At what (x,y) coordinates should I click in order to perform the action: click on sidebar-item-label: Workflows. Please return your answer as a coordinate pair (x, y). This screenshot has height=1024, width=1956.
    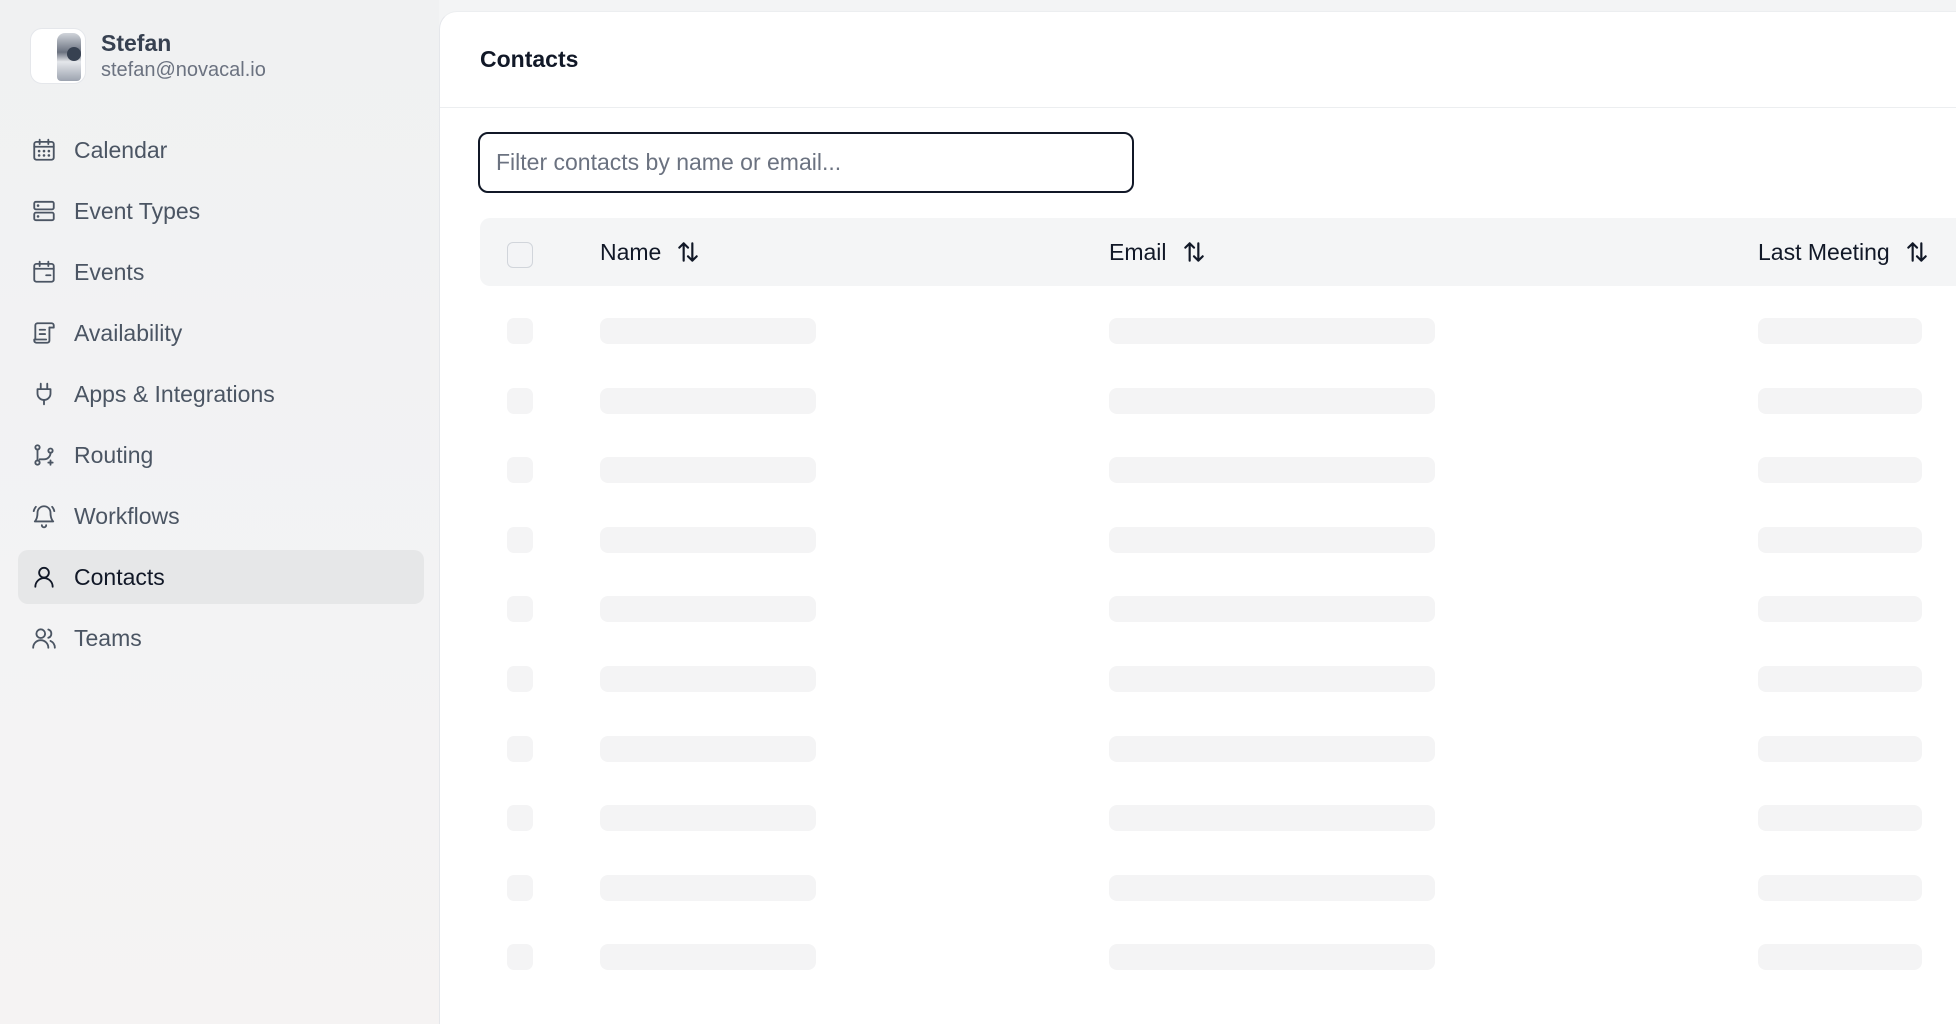
    Looking at the image, I should click on (127, 515).